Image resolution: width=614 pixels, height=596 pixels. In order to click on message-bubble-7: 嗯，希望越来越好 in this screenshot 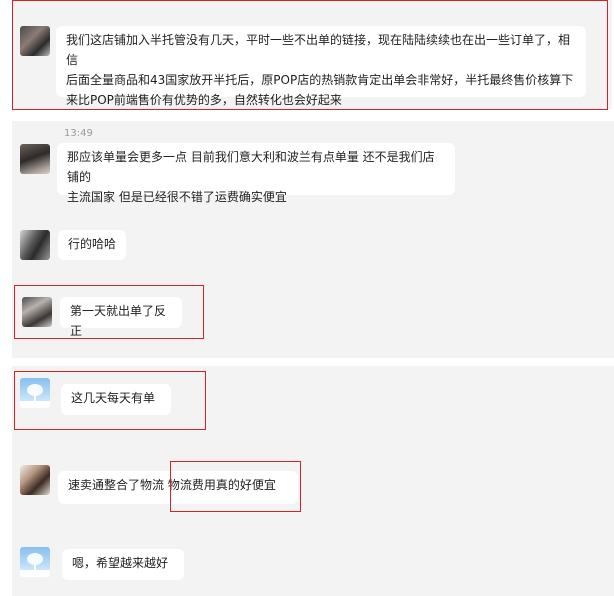, I will do `click(123, 564)`.